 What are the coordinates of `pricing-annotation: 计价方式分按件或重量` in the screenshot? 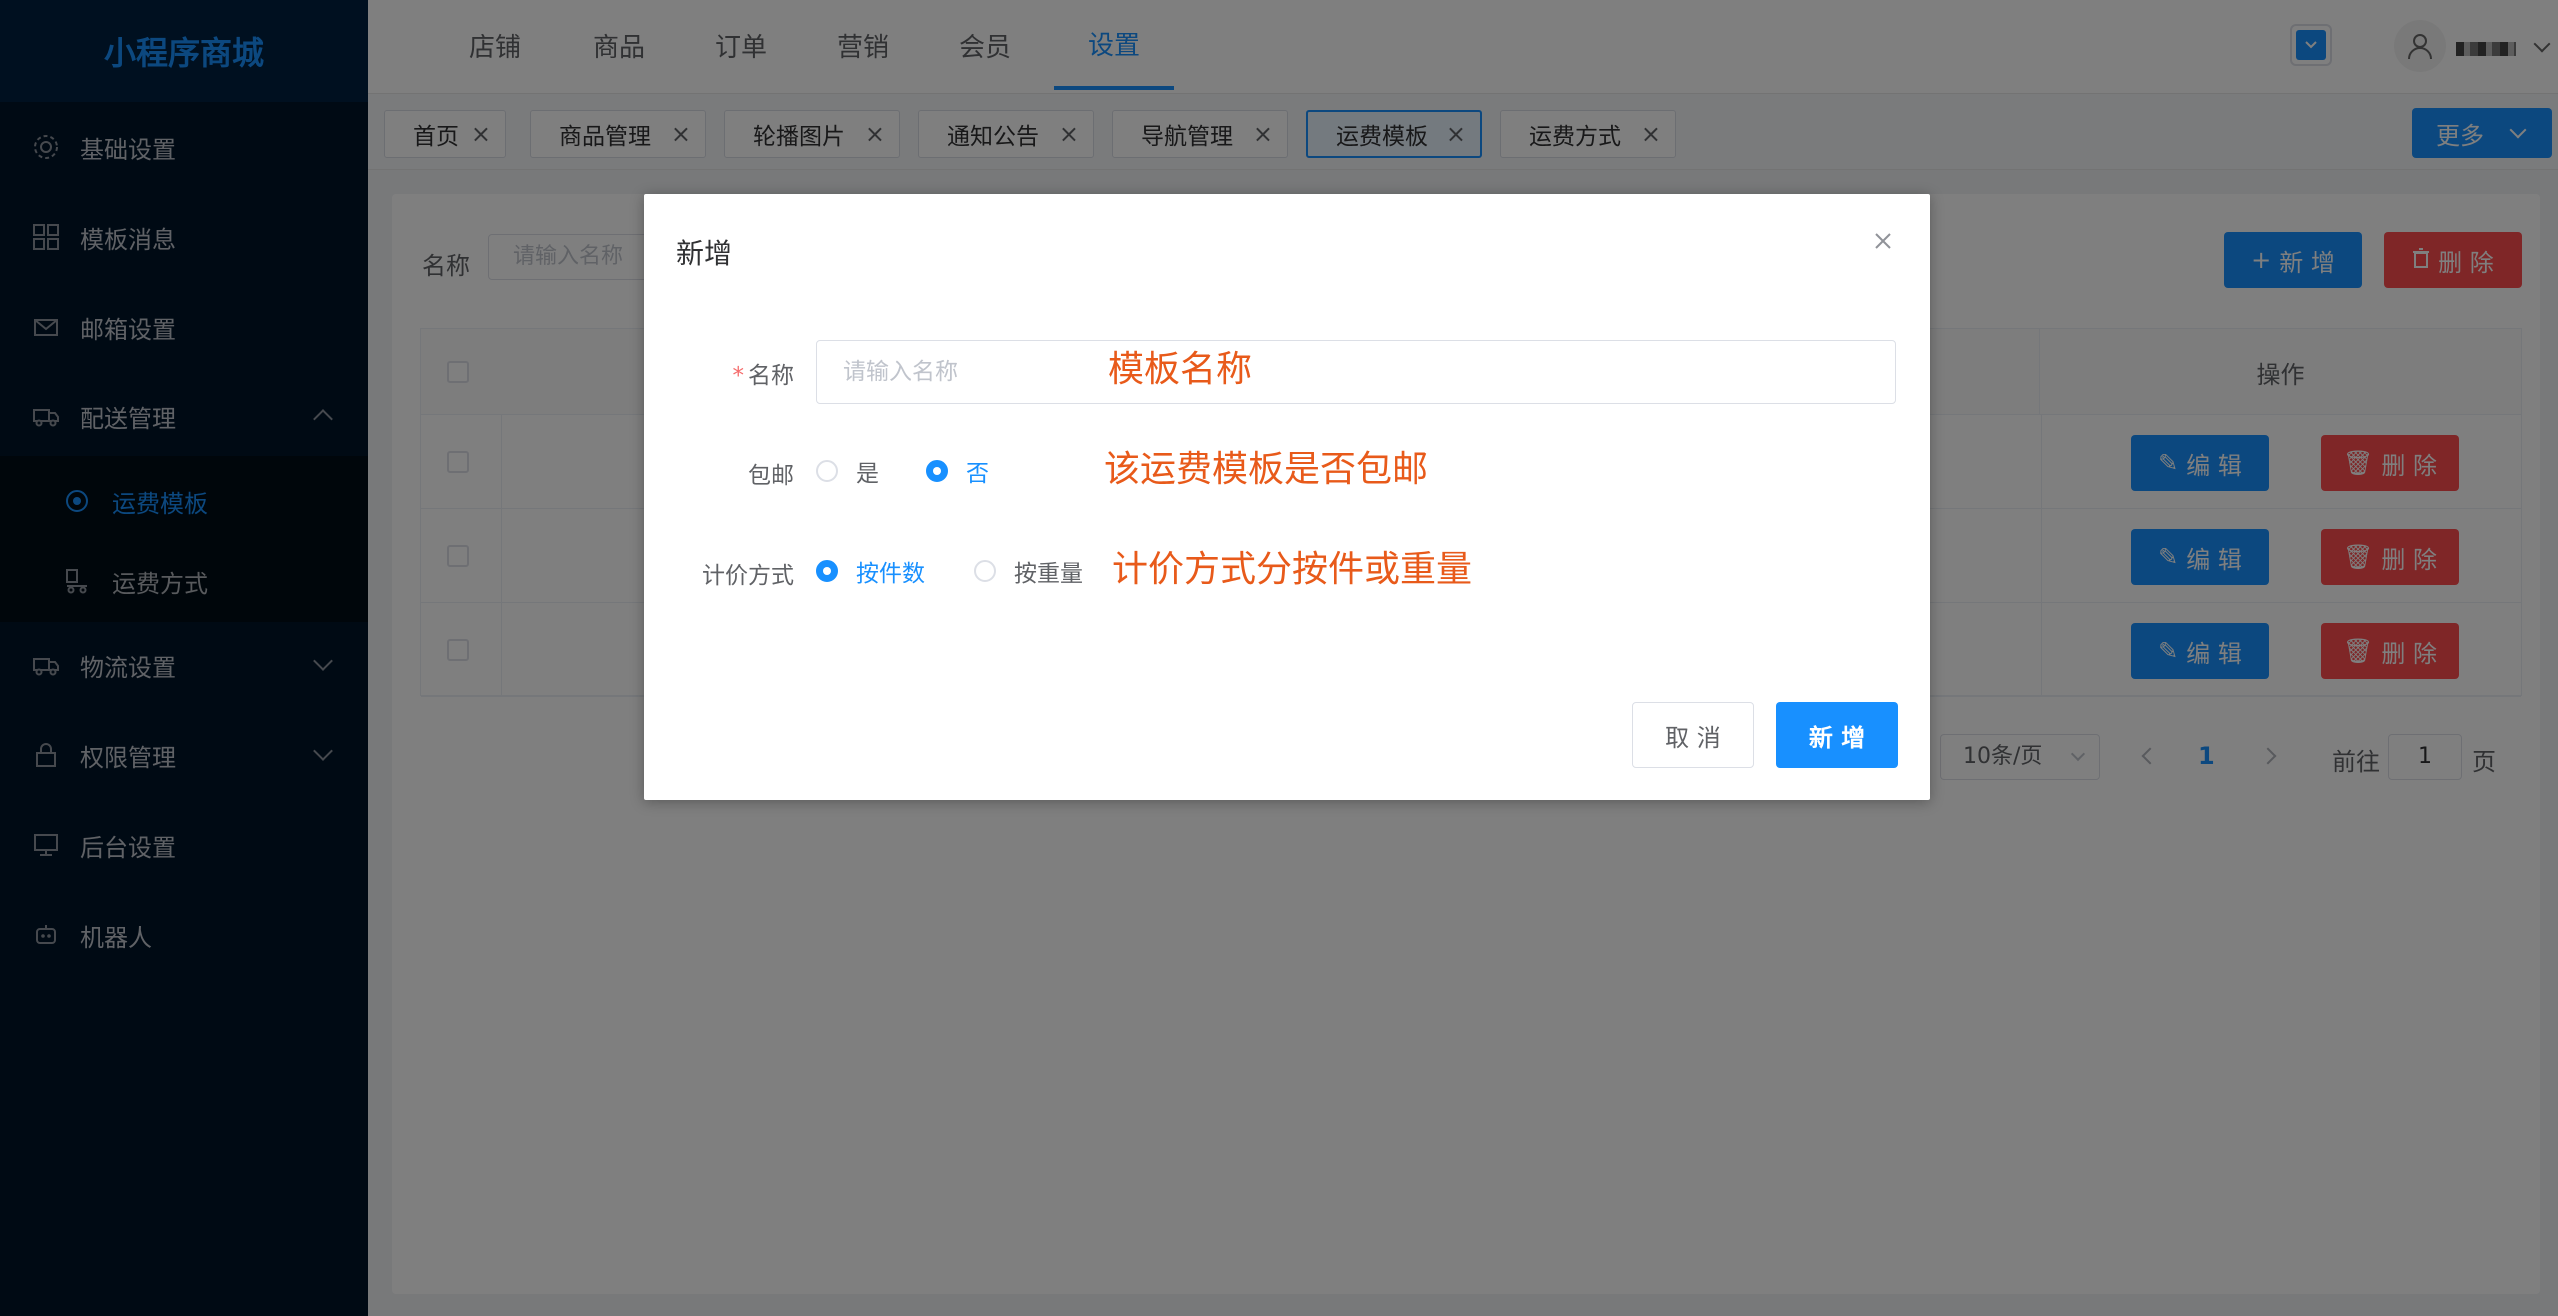 It's located at (1292, 569).